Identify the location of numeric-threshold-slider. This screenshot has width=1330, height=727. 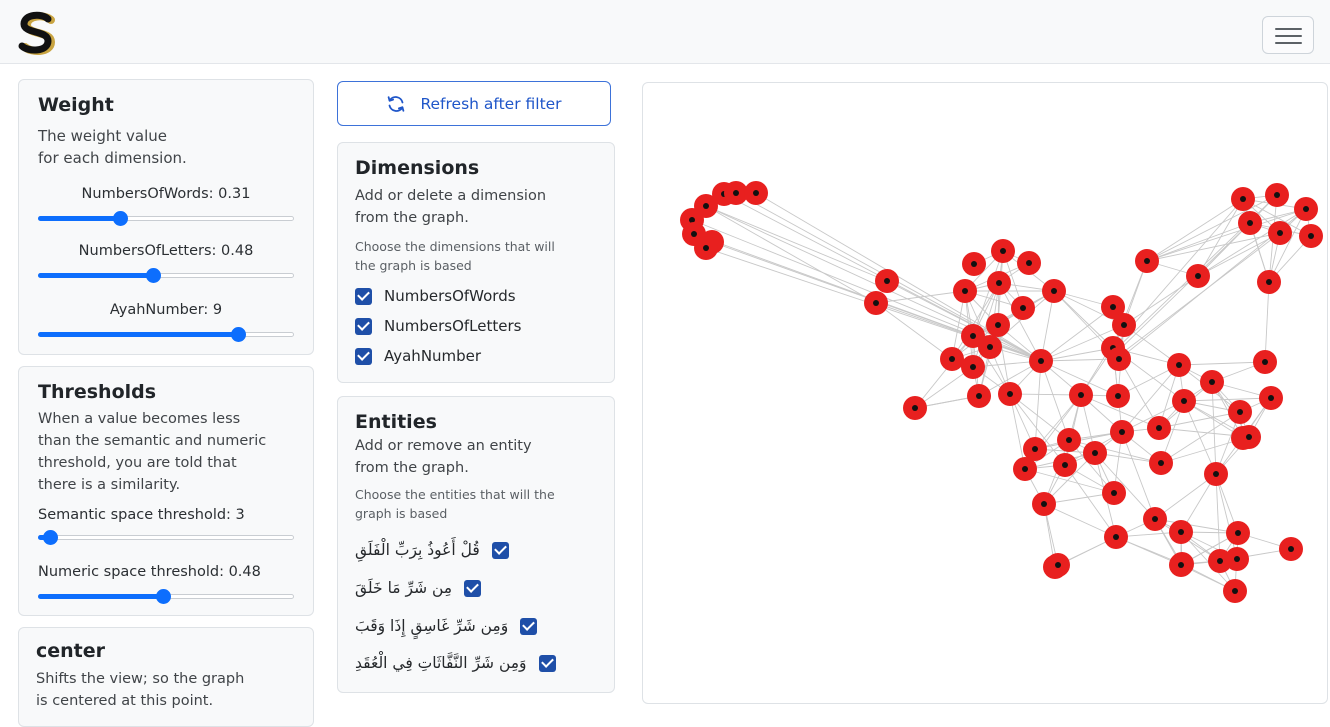
(166, 596).